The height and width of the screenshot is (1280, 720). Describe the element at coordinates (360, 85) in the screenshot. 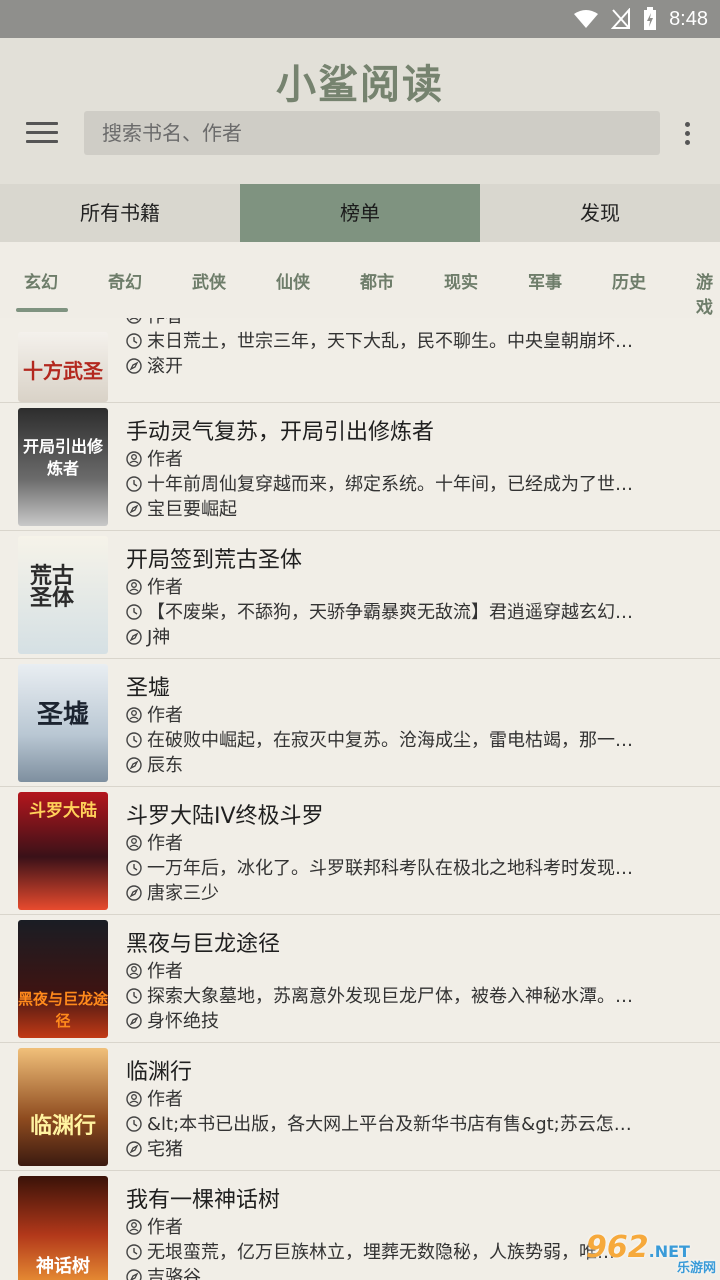

I see `app-title: 小鲨阅读` at that location.